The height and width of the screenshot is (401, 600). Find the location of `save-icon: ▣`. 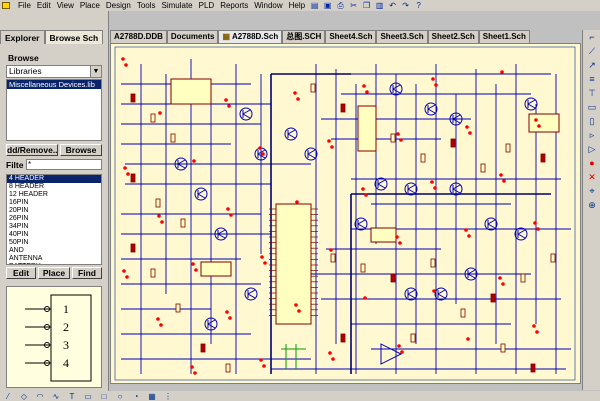

save-icon: ▣ is located at coordinates (327, 6).